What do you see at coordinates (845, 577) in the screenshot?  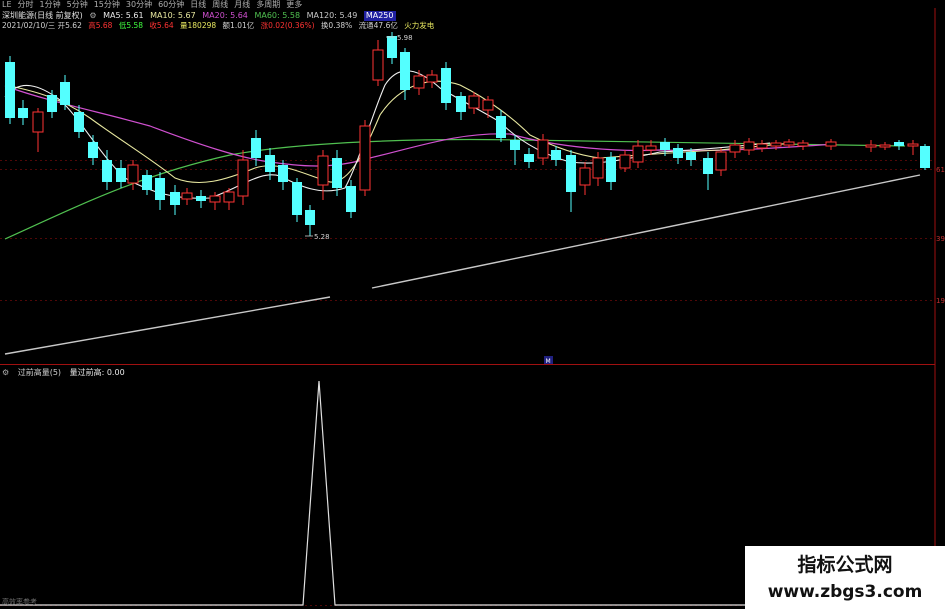 I see `site-watermark: 指标公式网 www.zbgs3.com` at bounding box center [845, 577].